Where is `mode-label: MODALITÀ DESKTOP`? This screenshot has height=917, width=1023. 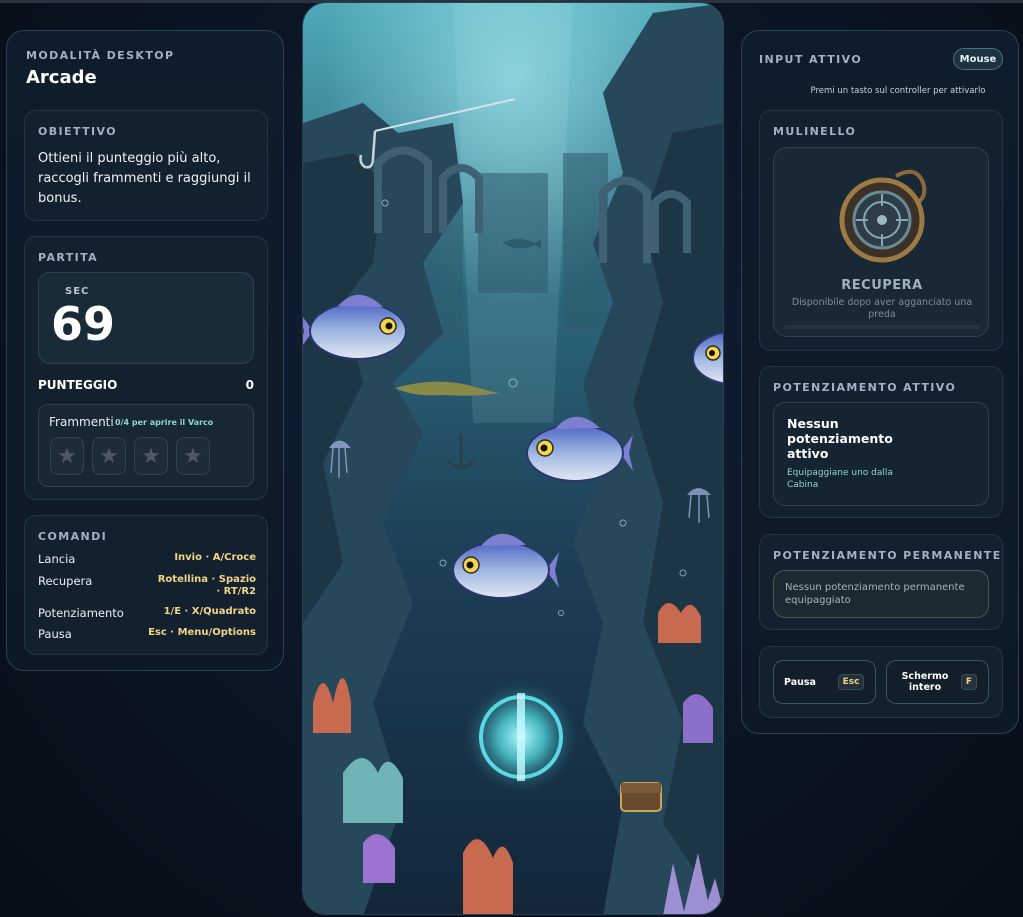
mode-label: MODALITÀ DESKTOP is located at coordinates (100, 55).